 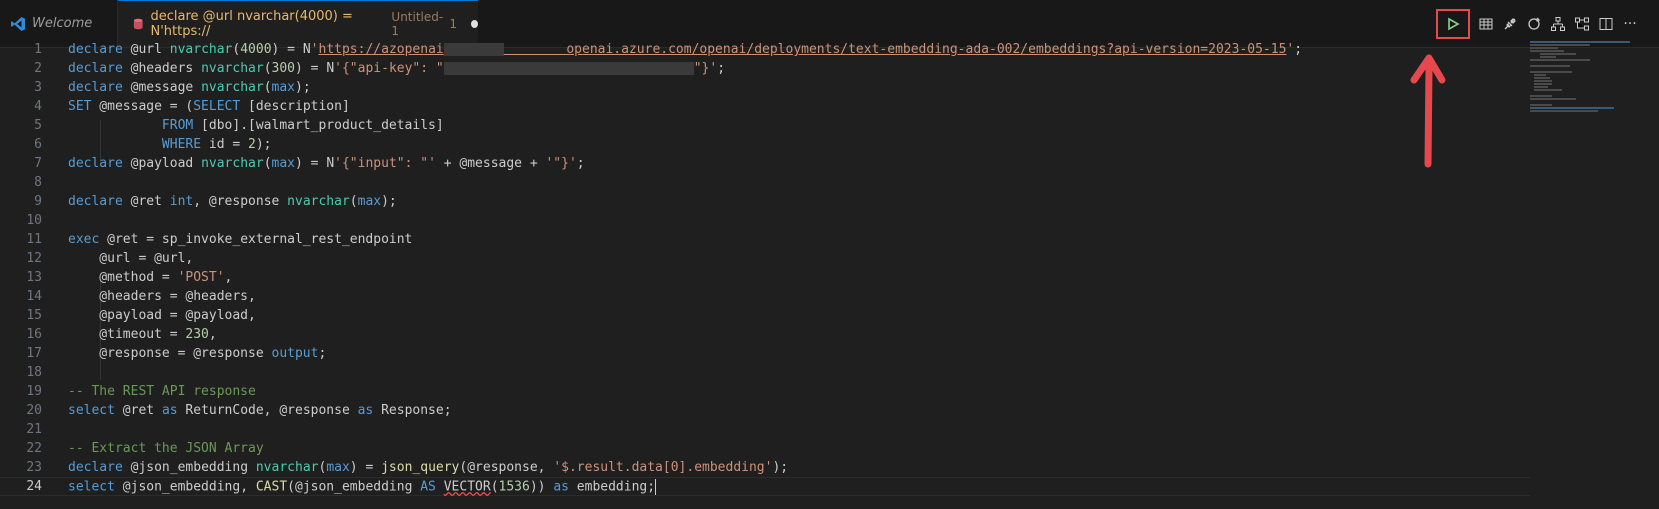 I want to click on line-12-code: @url = @url,, so click(x=131, y=258).